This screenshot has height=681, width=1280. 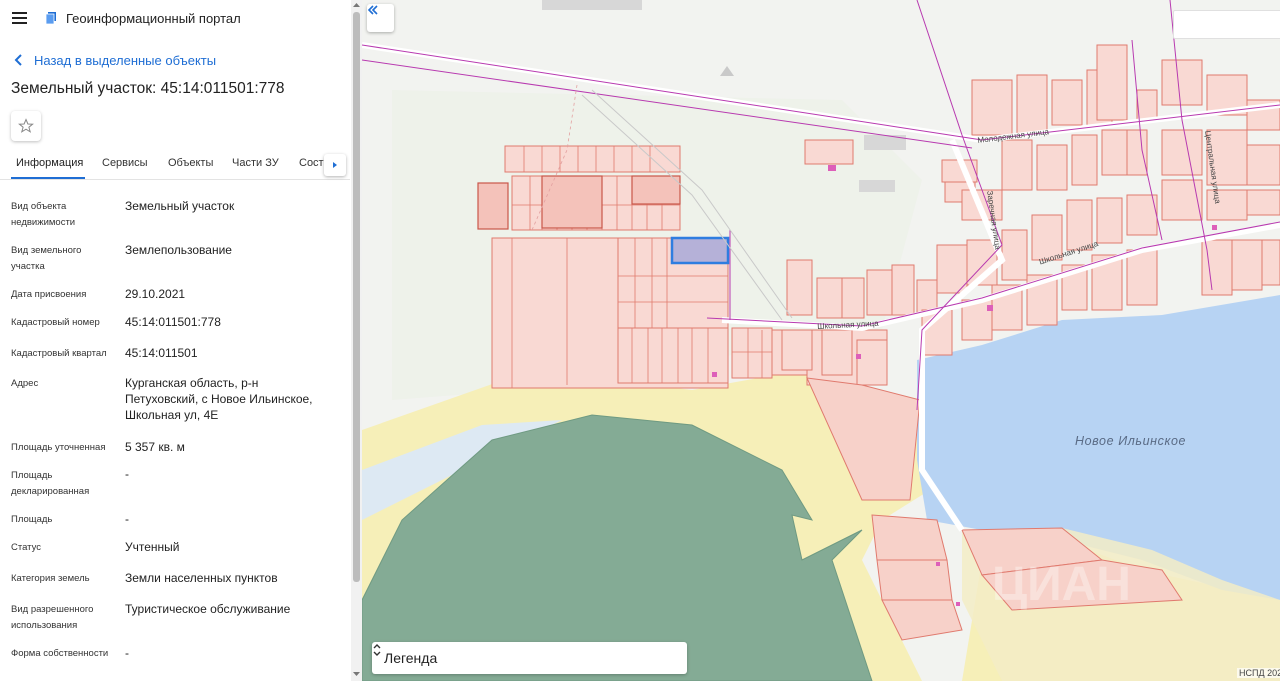 What do you see at coordinates (152, 547) in the screenshot?
I see `status-value: Учтенный` at bounding box center [152, 547].